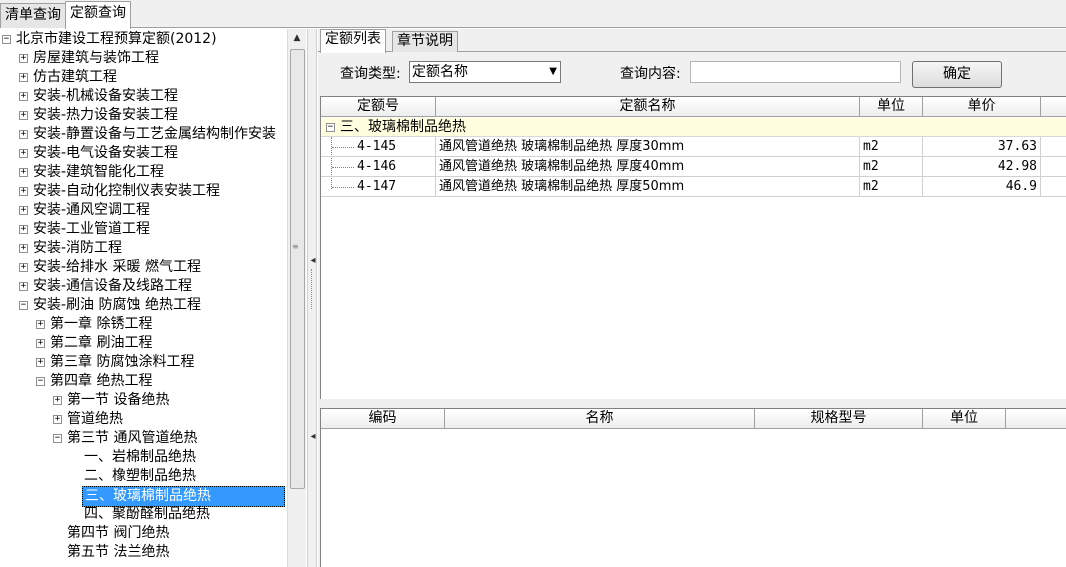  Describe the element at coordinates (553, 72) in the screenshot. I see `chevron-down-icon: ▼` at that location.